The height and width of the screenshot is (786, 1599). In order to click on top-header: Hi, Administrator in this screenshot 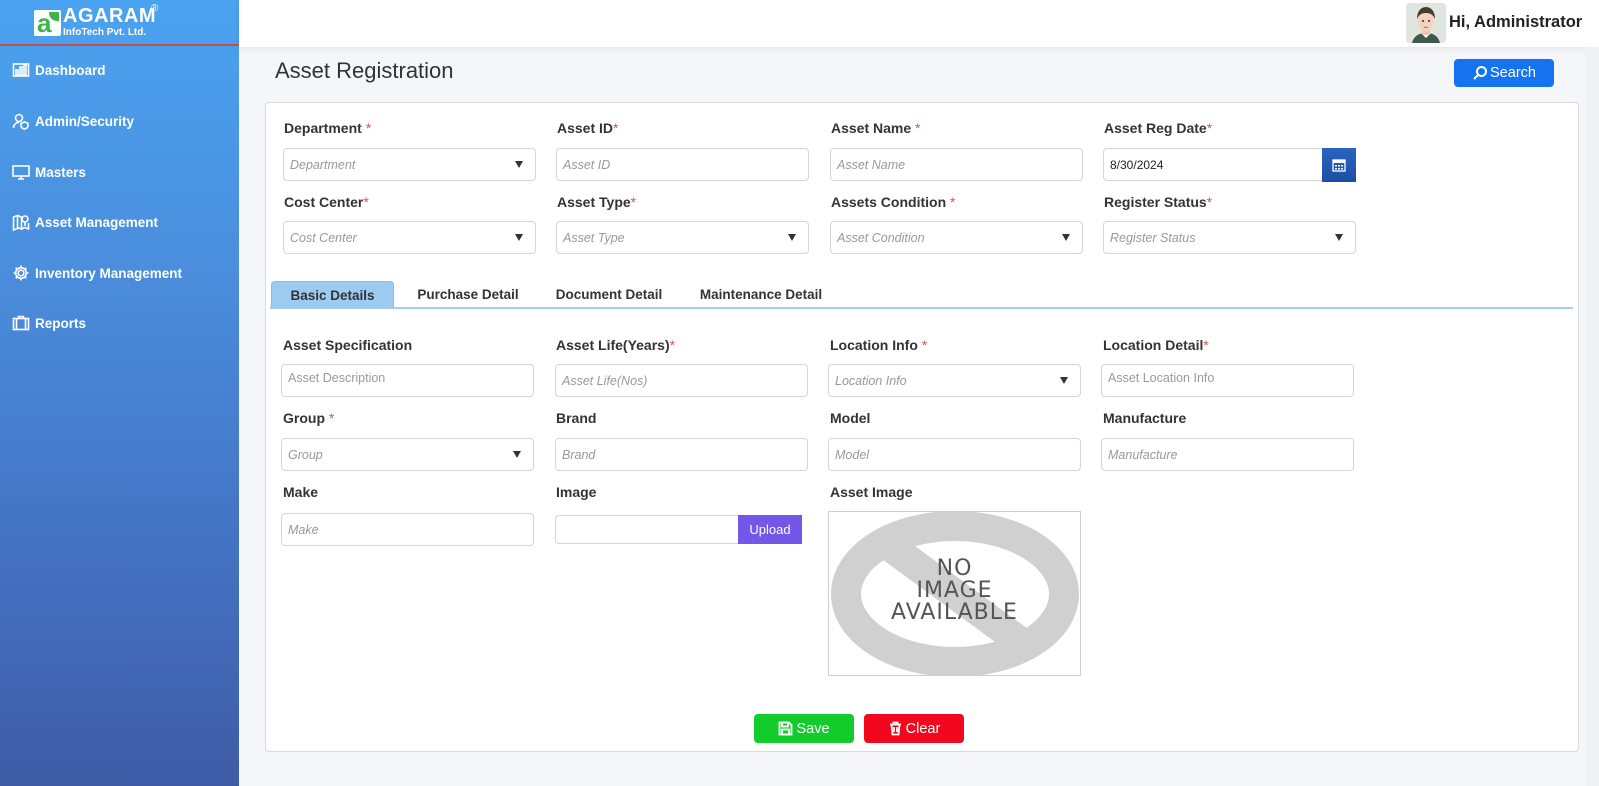, I will do `click(919, 23)`.